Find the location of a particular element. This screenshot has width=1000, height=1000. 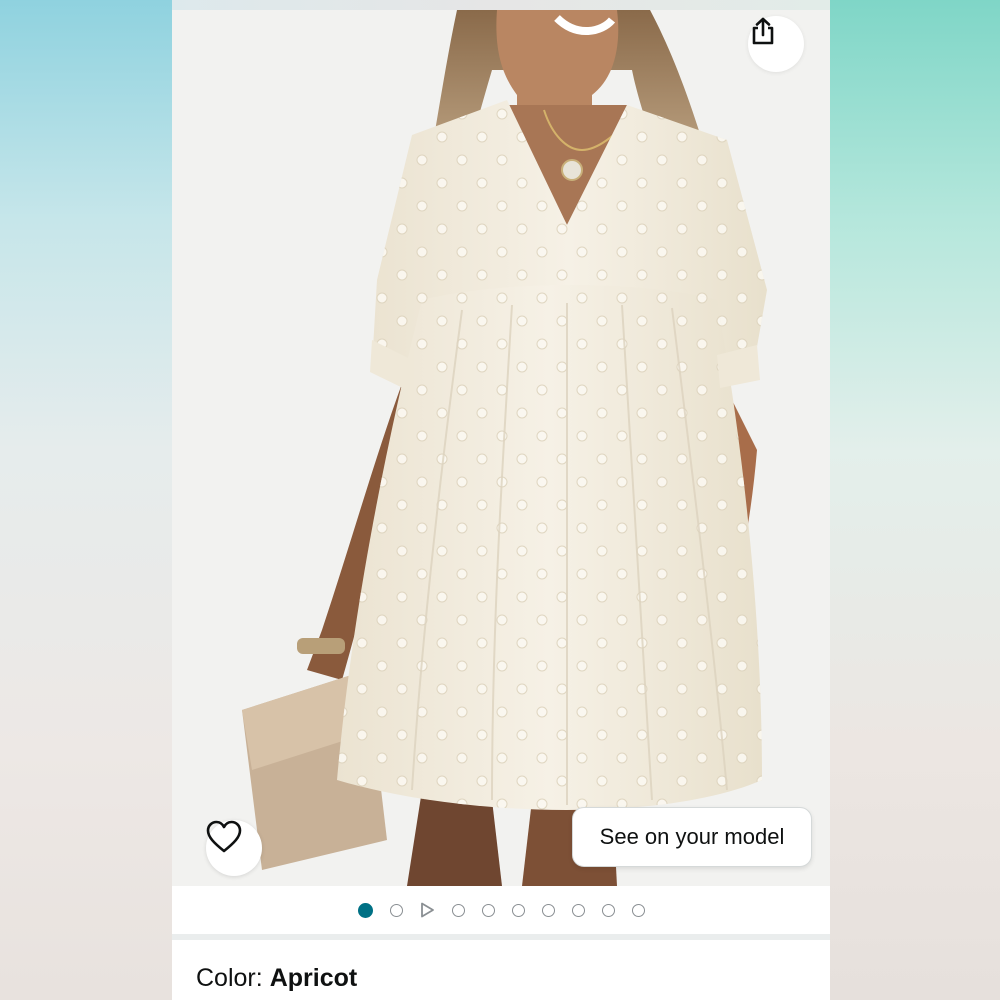

carousel-indicator is located at coordinates (501, 910).